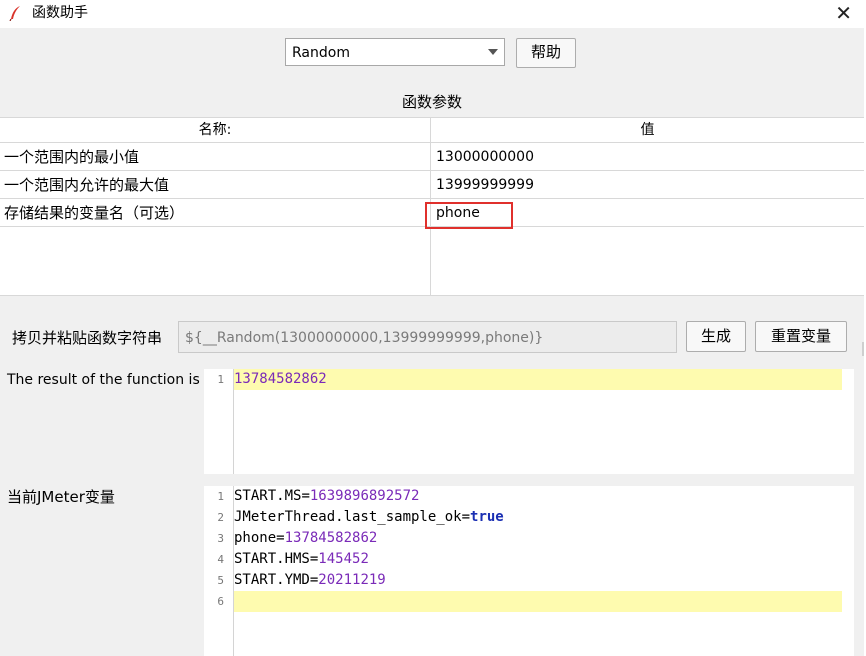 Image resolution: width=866 pixels, height=656 pixels. I want to click on param-value: 13000000000, so click(485, 157).